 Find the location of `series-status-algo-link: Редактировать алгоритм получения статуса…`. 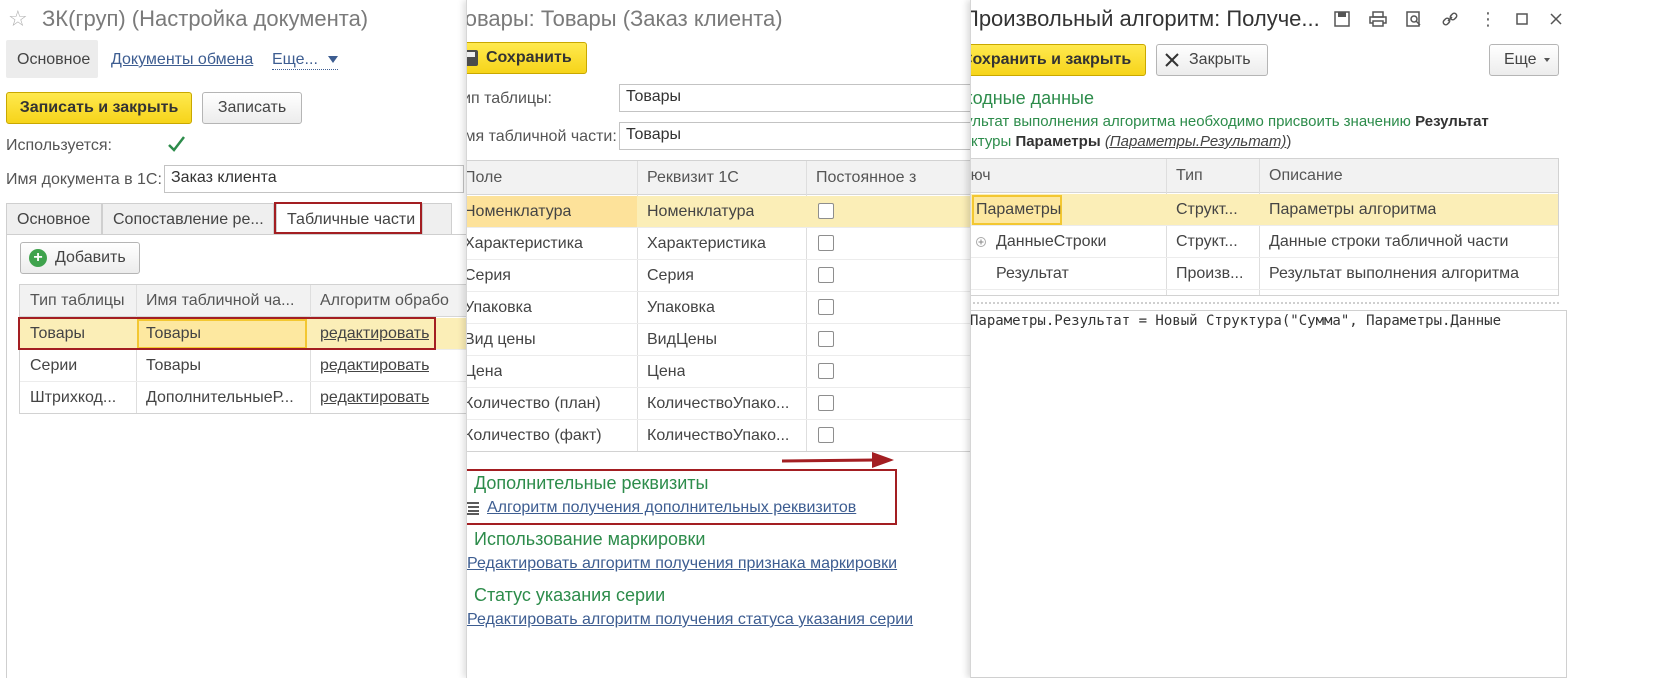

series-status-algo-link: Редактировать алгоритм получения статуса… is located at coordinates (690, 620).